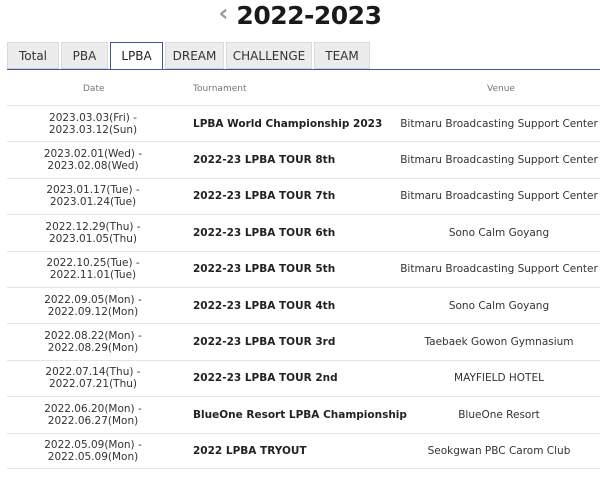  I want to click on row-venue: Taebaek Gowon Gymnasium, so click(499, 342).